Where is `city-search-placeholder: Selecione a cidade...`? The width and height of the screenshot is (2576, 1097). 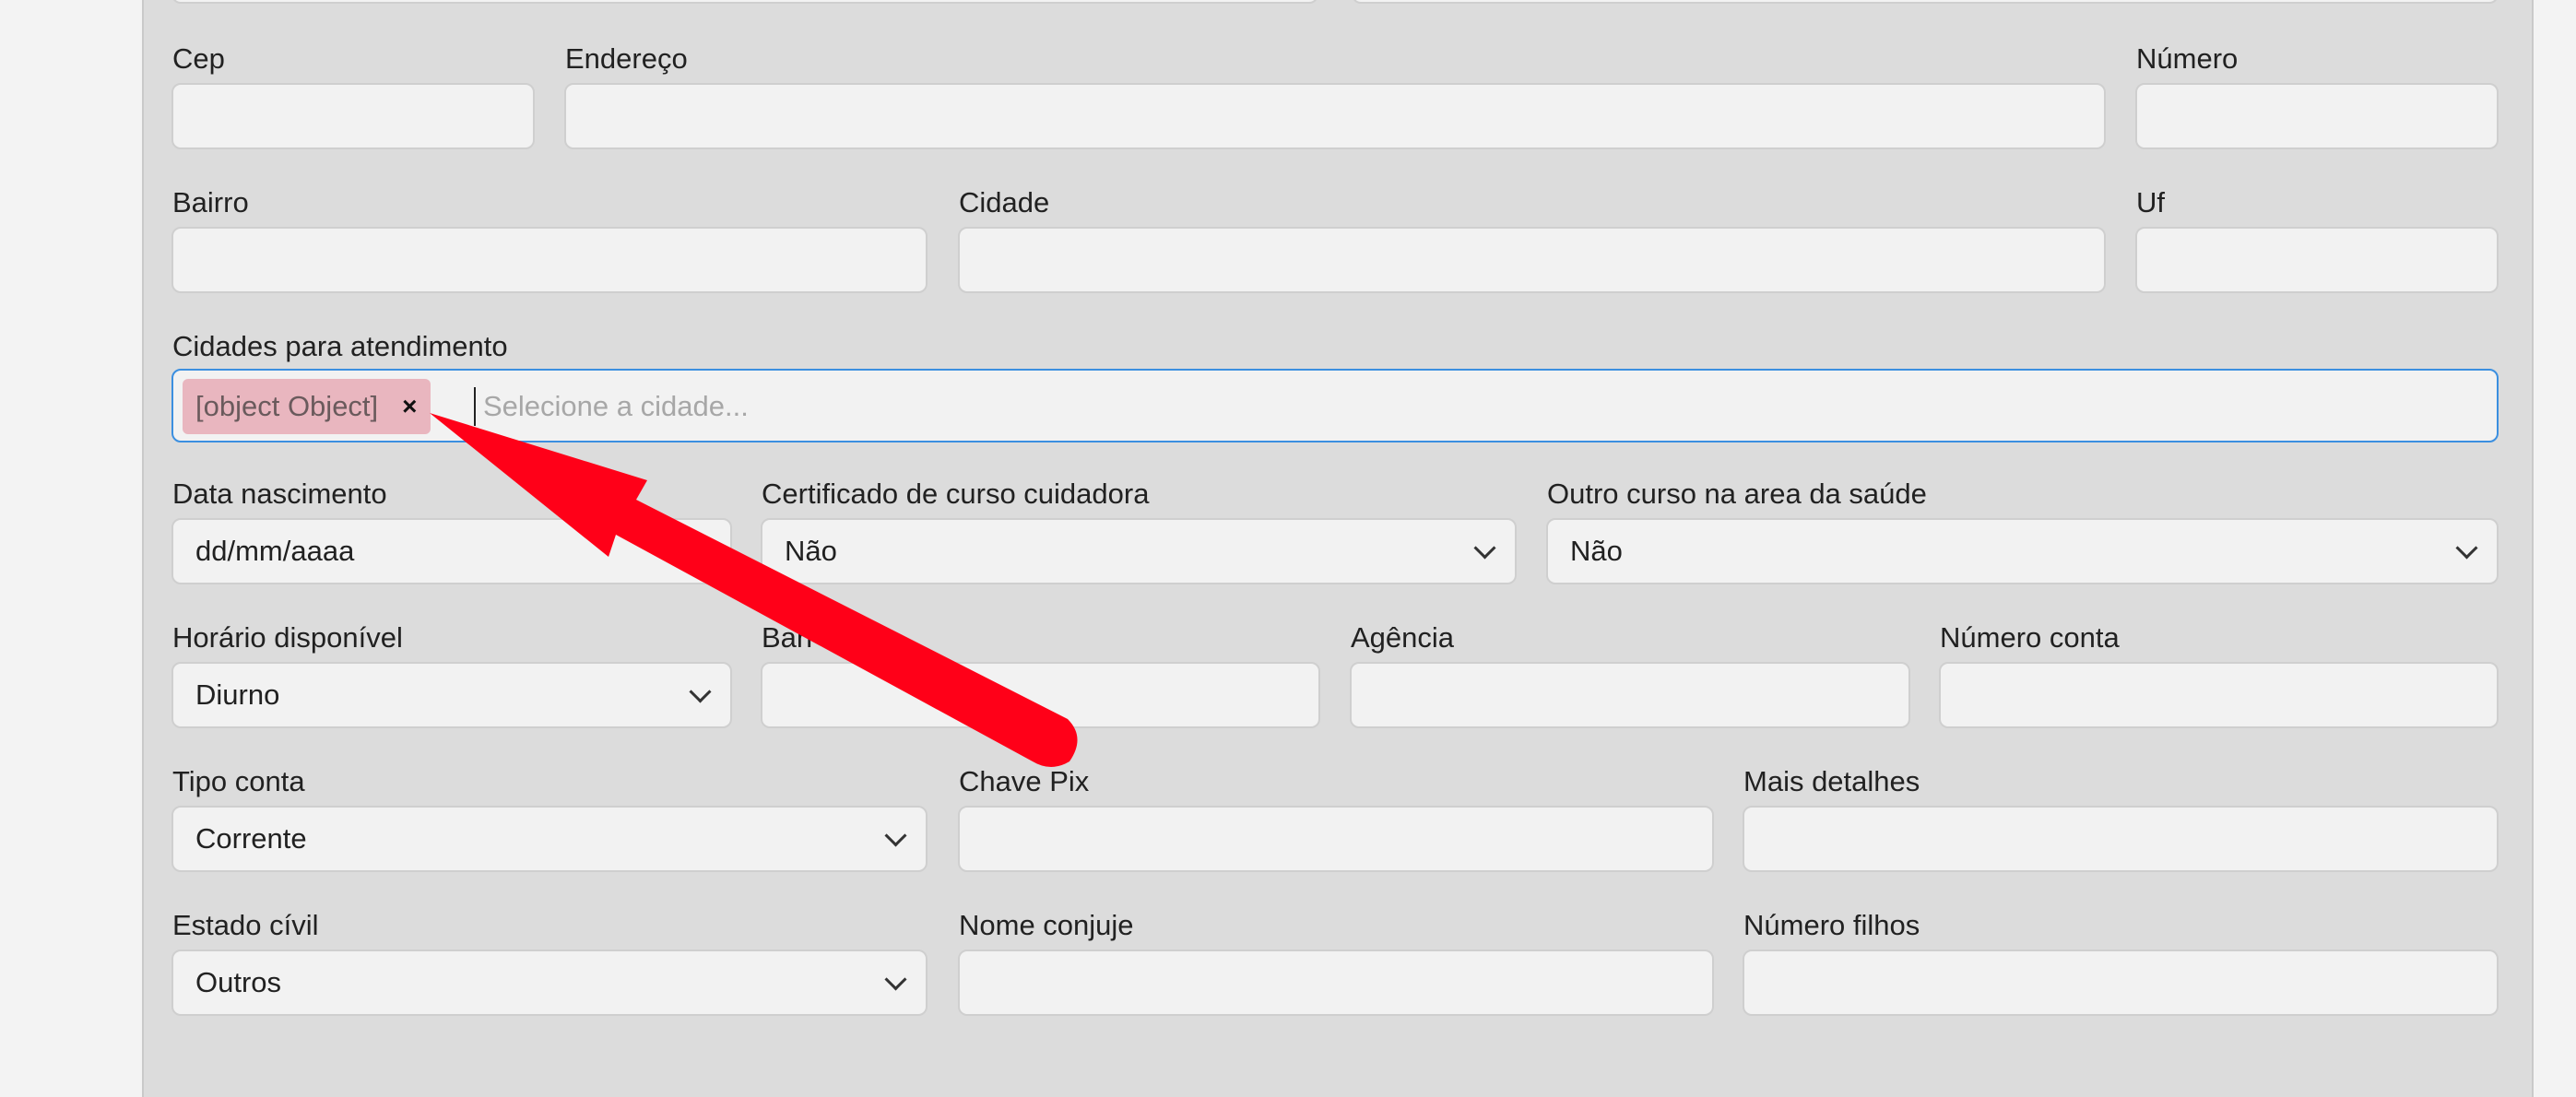 city-search-placeholder: Selecione a cidade... is located at coordinates (616, 406).